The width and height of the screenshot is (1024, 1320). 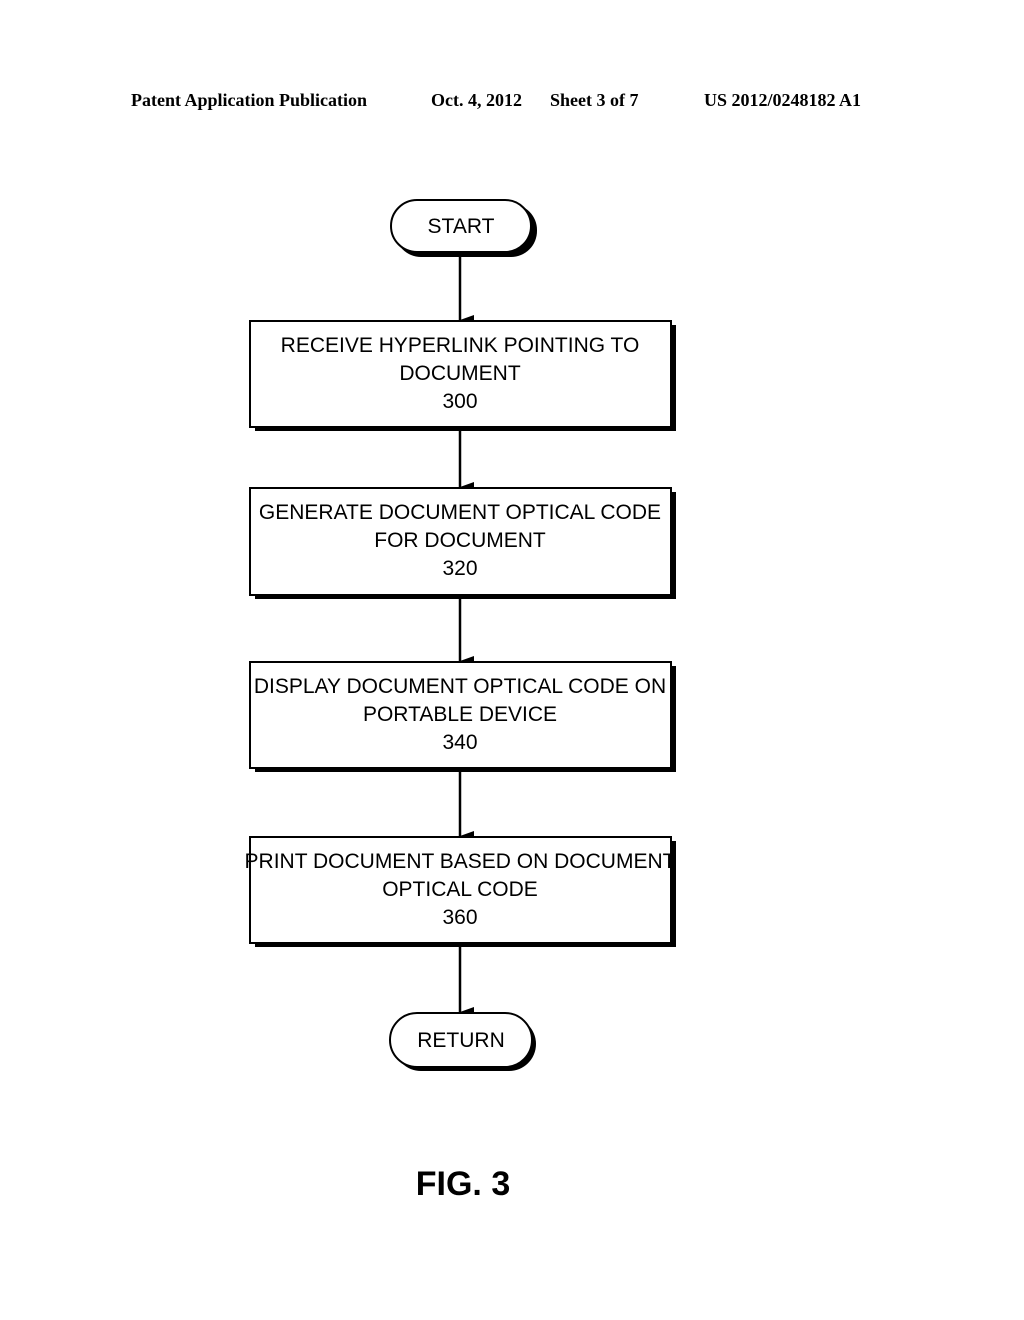 I want to click on step-line-1: DISPLAY DOCUMENT OPTICAL CODE ON, so click(x=460, y=686).